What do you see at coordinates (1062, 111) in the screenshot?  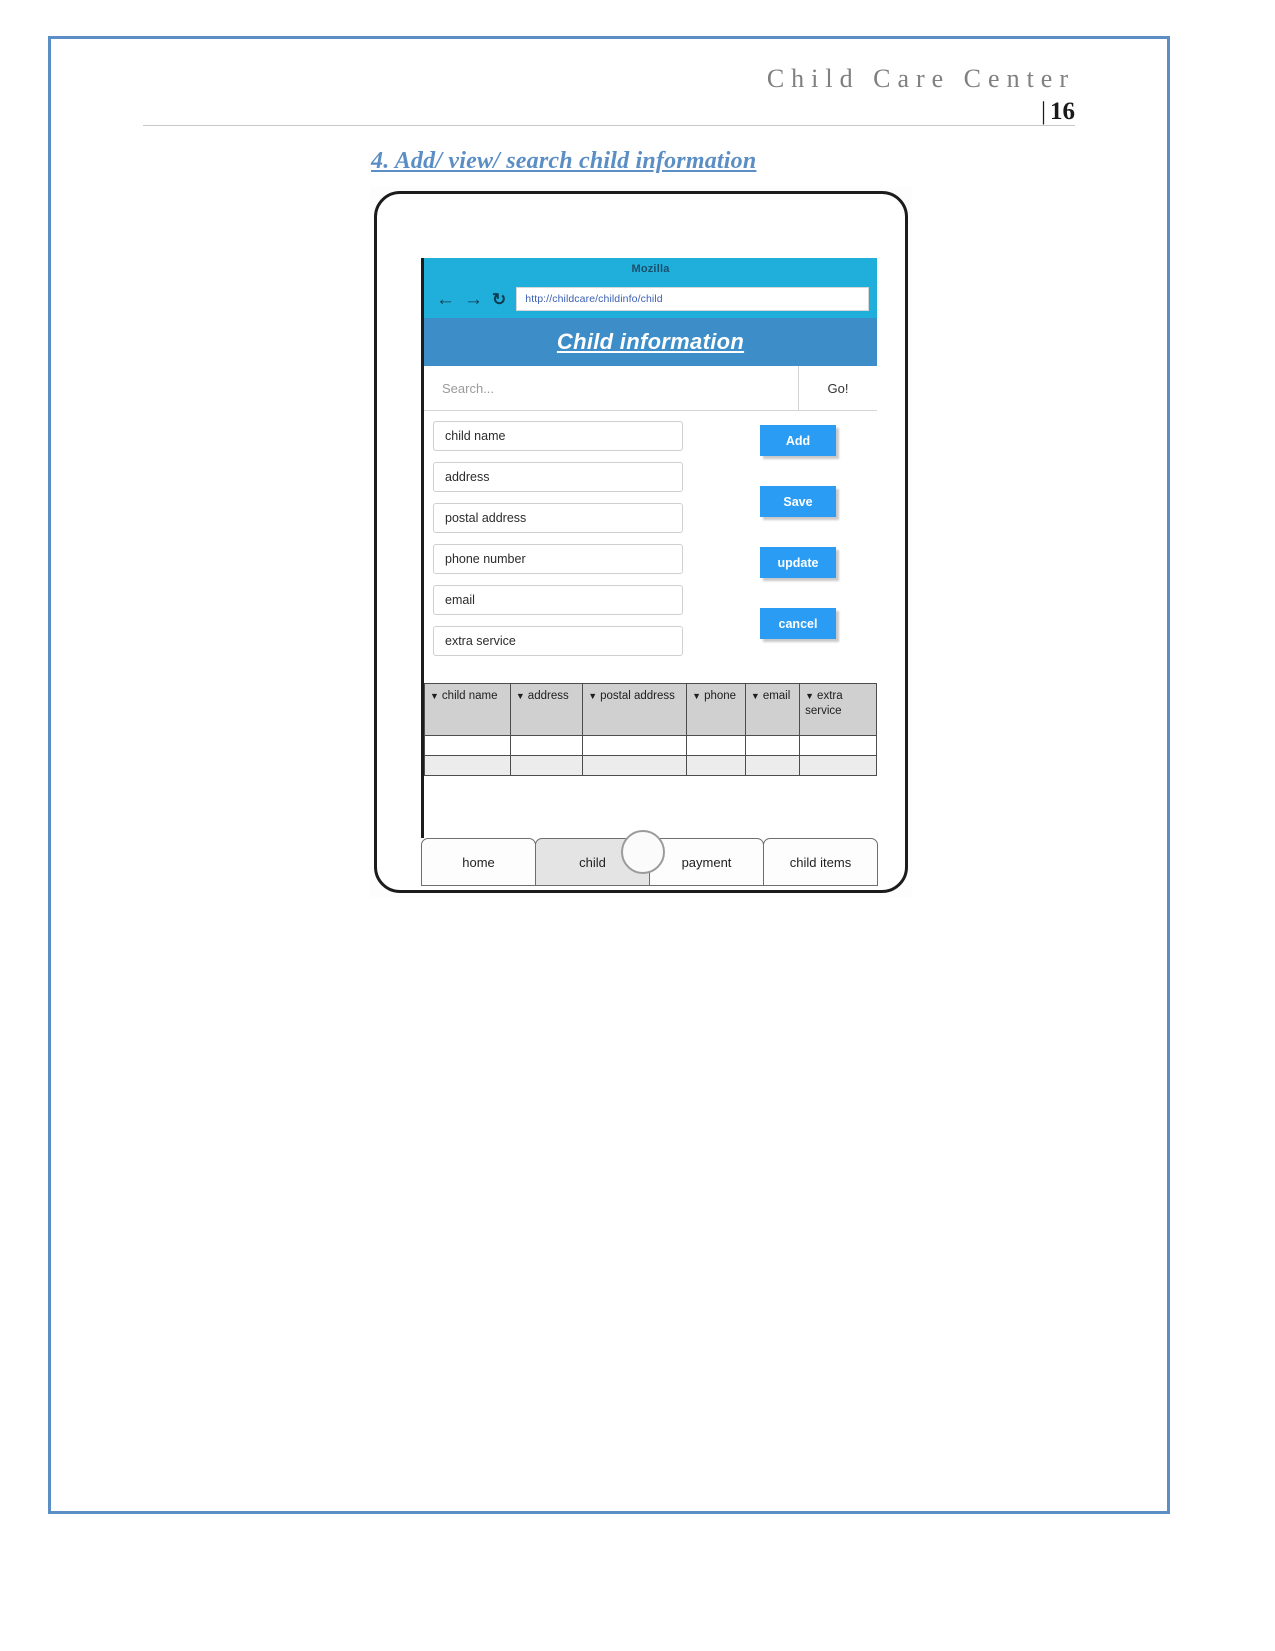 I see `page-number: 16` at bounding box center [1062, 111].